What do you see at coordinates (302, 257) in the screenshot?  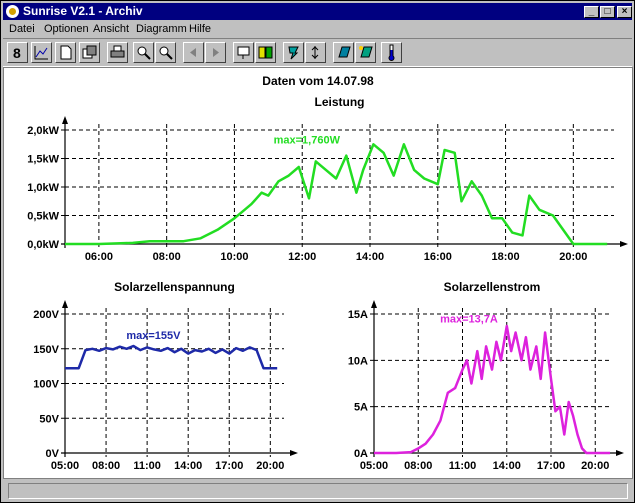 I see `x-tick-label-0-3: 12:00` at bounding box center [302, 257].